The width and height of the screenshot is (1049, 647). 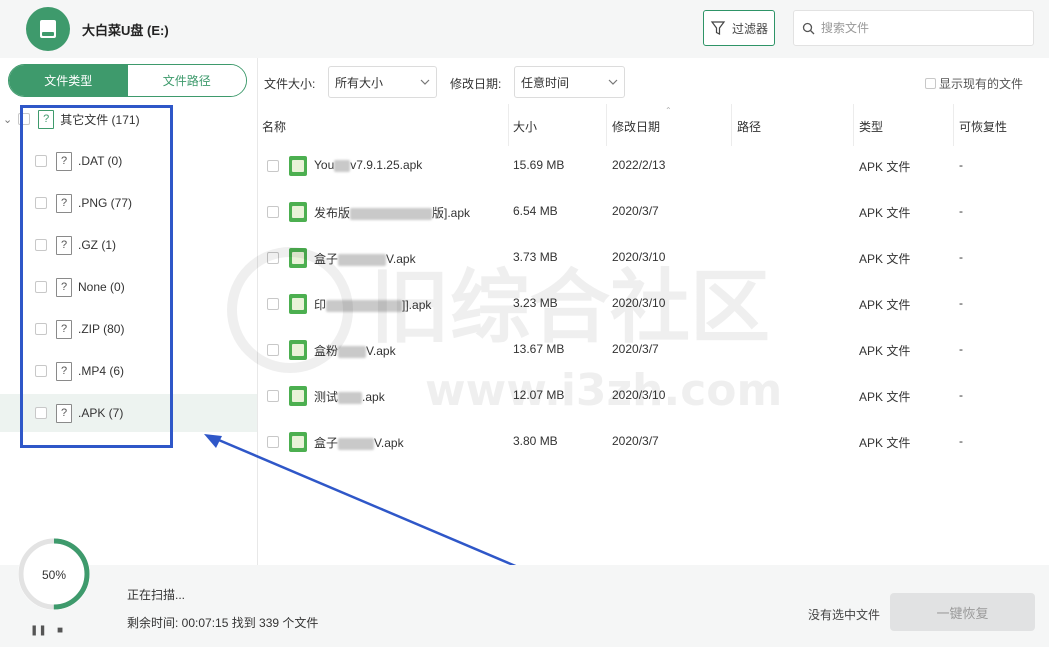 I want to click on sidebar-item-gz: ? .GZ (1), so click(x=128, y=245).